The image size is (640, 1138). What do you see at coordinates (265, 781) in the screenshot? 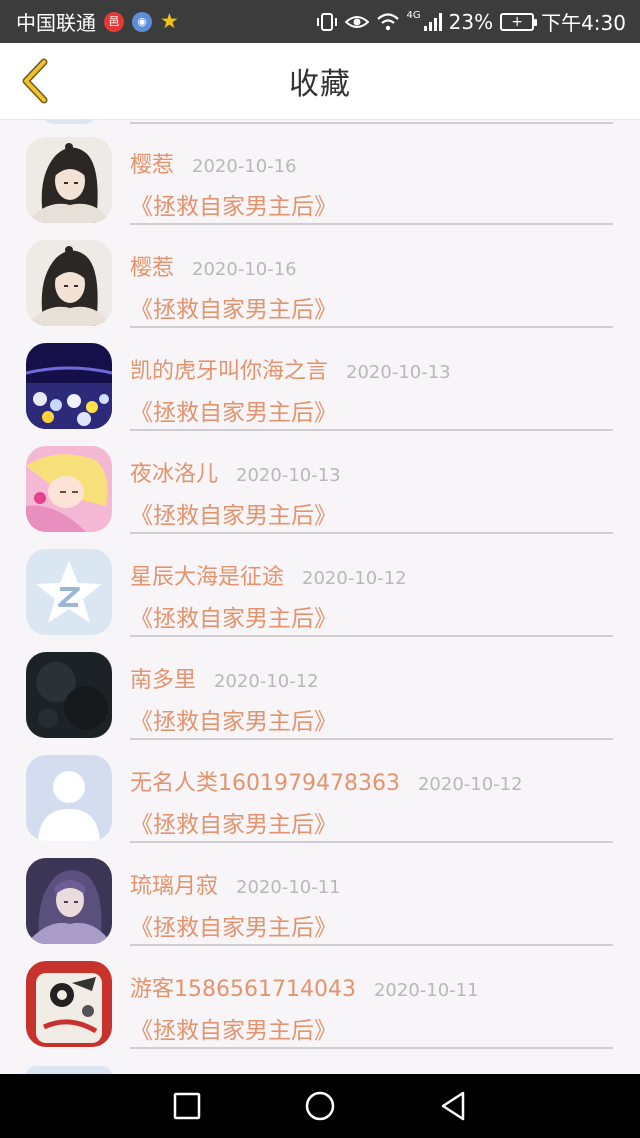
I see `user-name: 无名人类1601979478363` at bounding box center [265, 781].